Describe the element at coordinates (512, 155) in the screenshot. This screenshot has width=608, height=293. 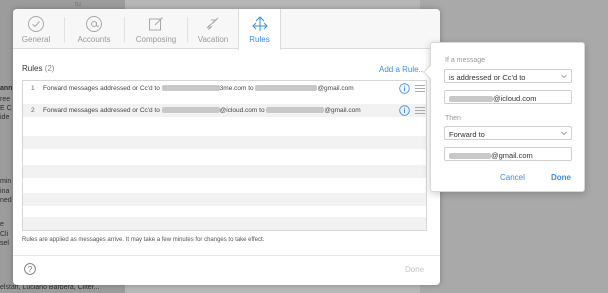
I see `target-suffix: @gmail.com` at that location.